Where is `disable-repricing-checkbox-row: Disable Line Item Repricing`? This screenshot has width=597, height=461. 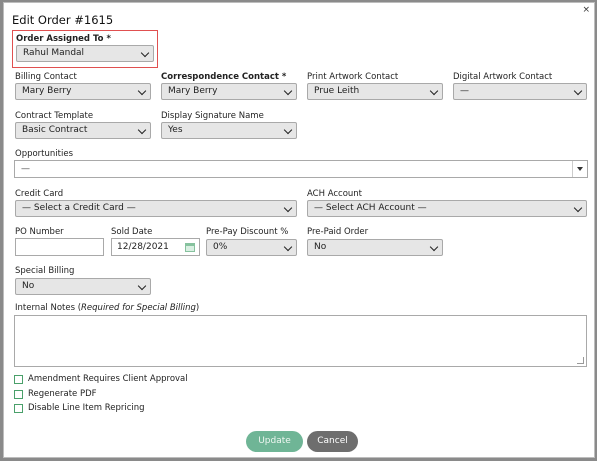 disable-repricing-checkbox-row: Disable Line Item Repricing is located at coordinates (79, 408).